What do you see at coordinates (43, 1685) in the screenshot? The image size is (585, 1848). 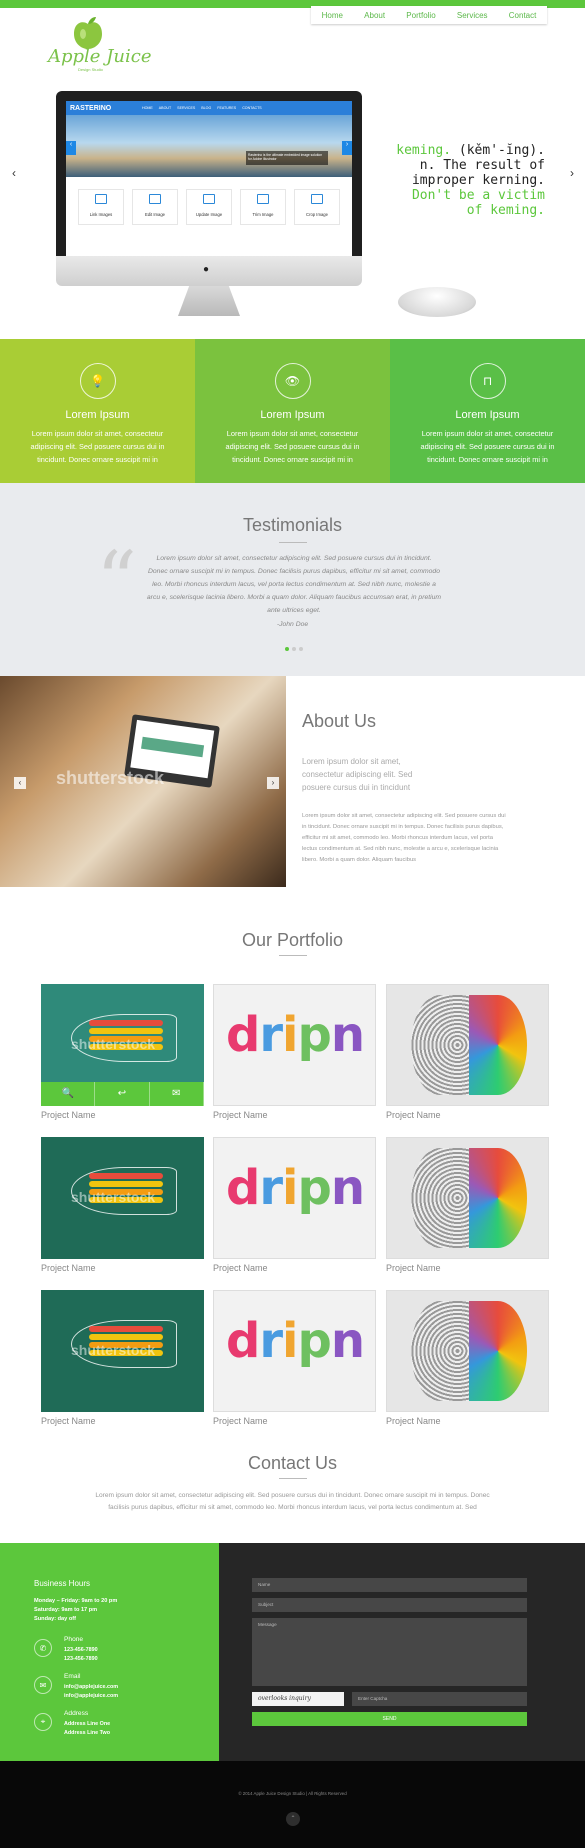 I see `envelope-icon: ✉` at bounding box center [43, 1685].